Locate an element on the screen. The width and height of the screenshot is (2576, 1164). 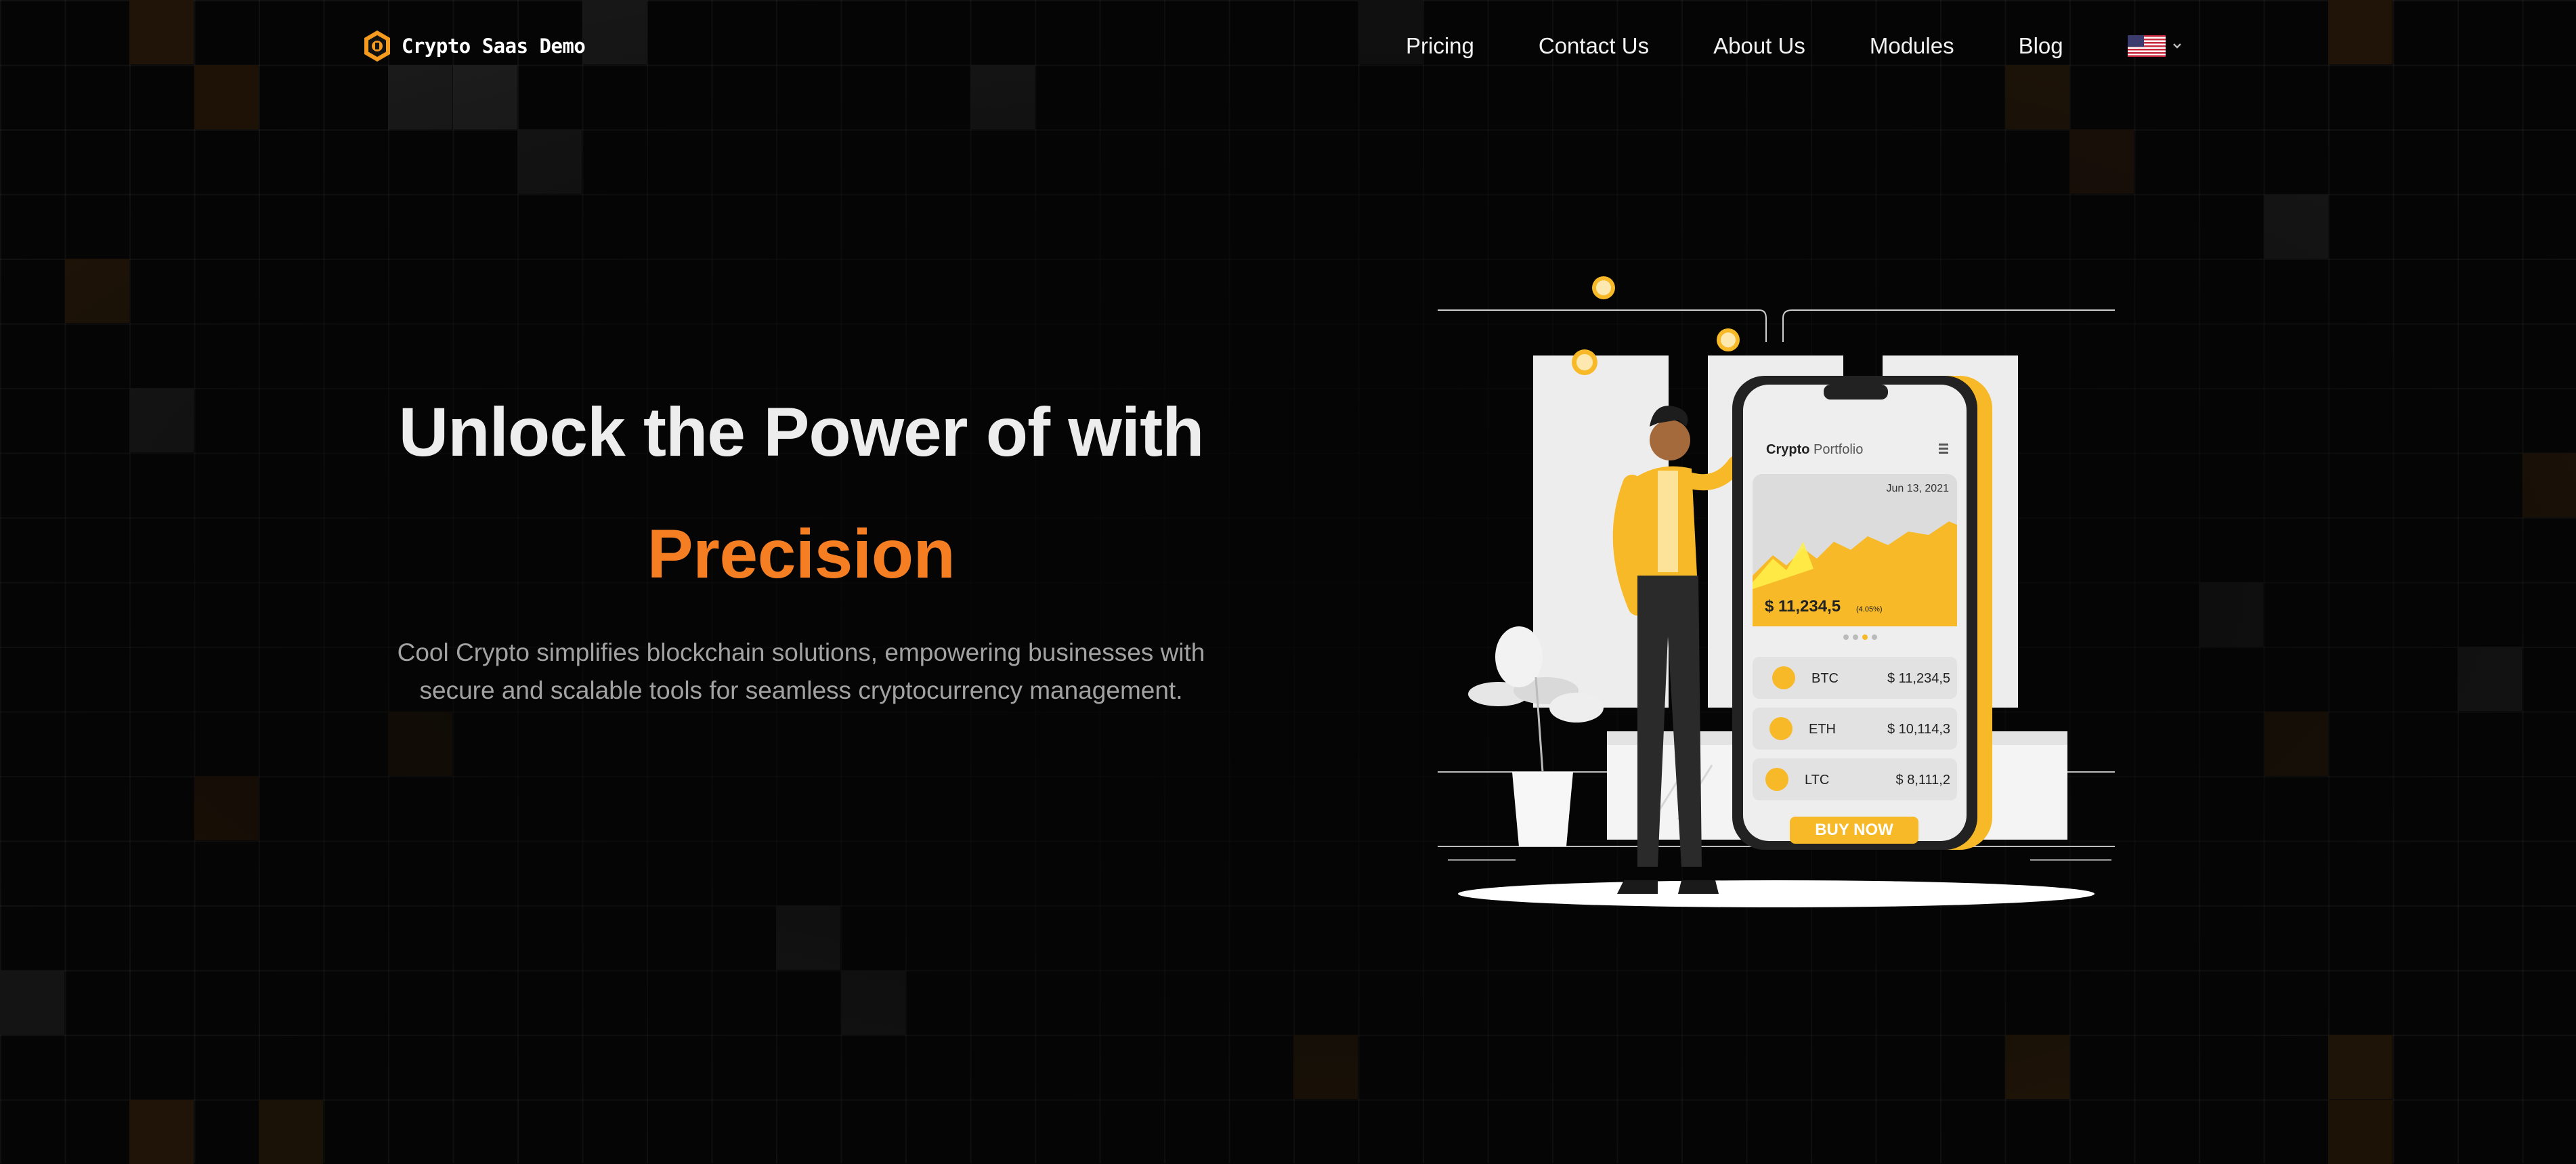
balance-change: (4.05%) is located at coordinates (1869, 609).